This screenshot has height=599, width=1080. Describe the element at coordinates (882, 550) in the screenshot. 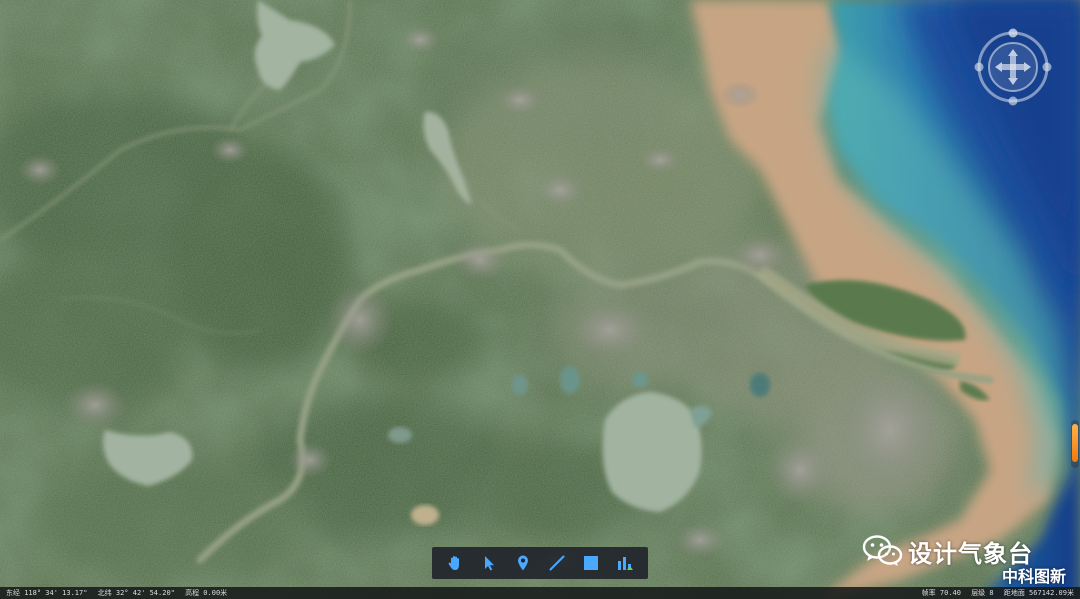

I see `wechat-logo-icon` at that location.